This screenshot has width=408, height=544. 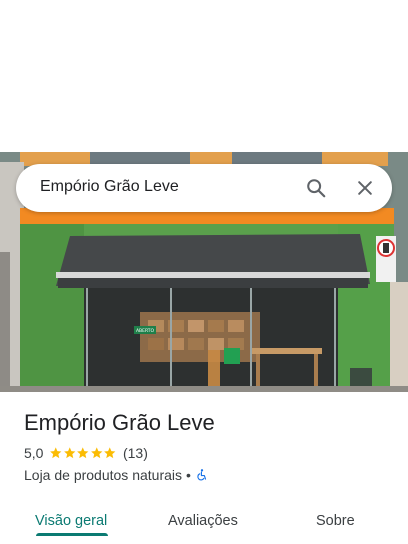 What do you see at coordinates (34, 453) in the screenshot?
I see `rating-value: 5,0` at bounding box center [34, 453].